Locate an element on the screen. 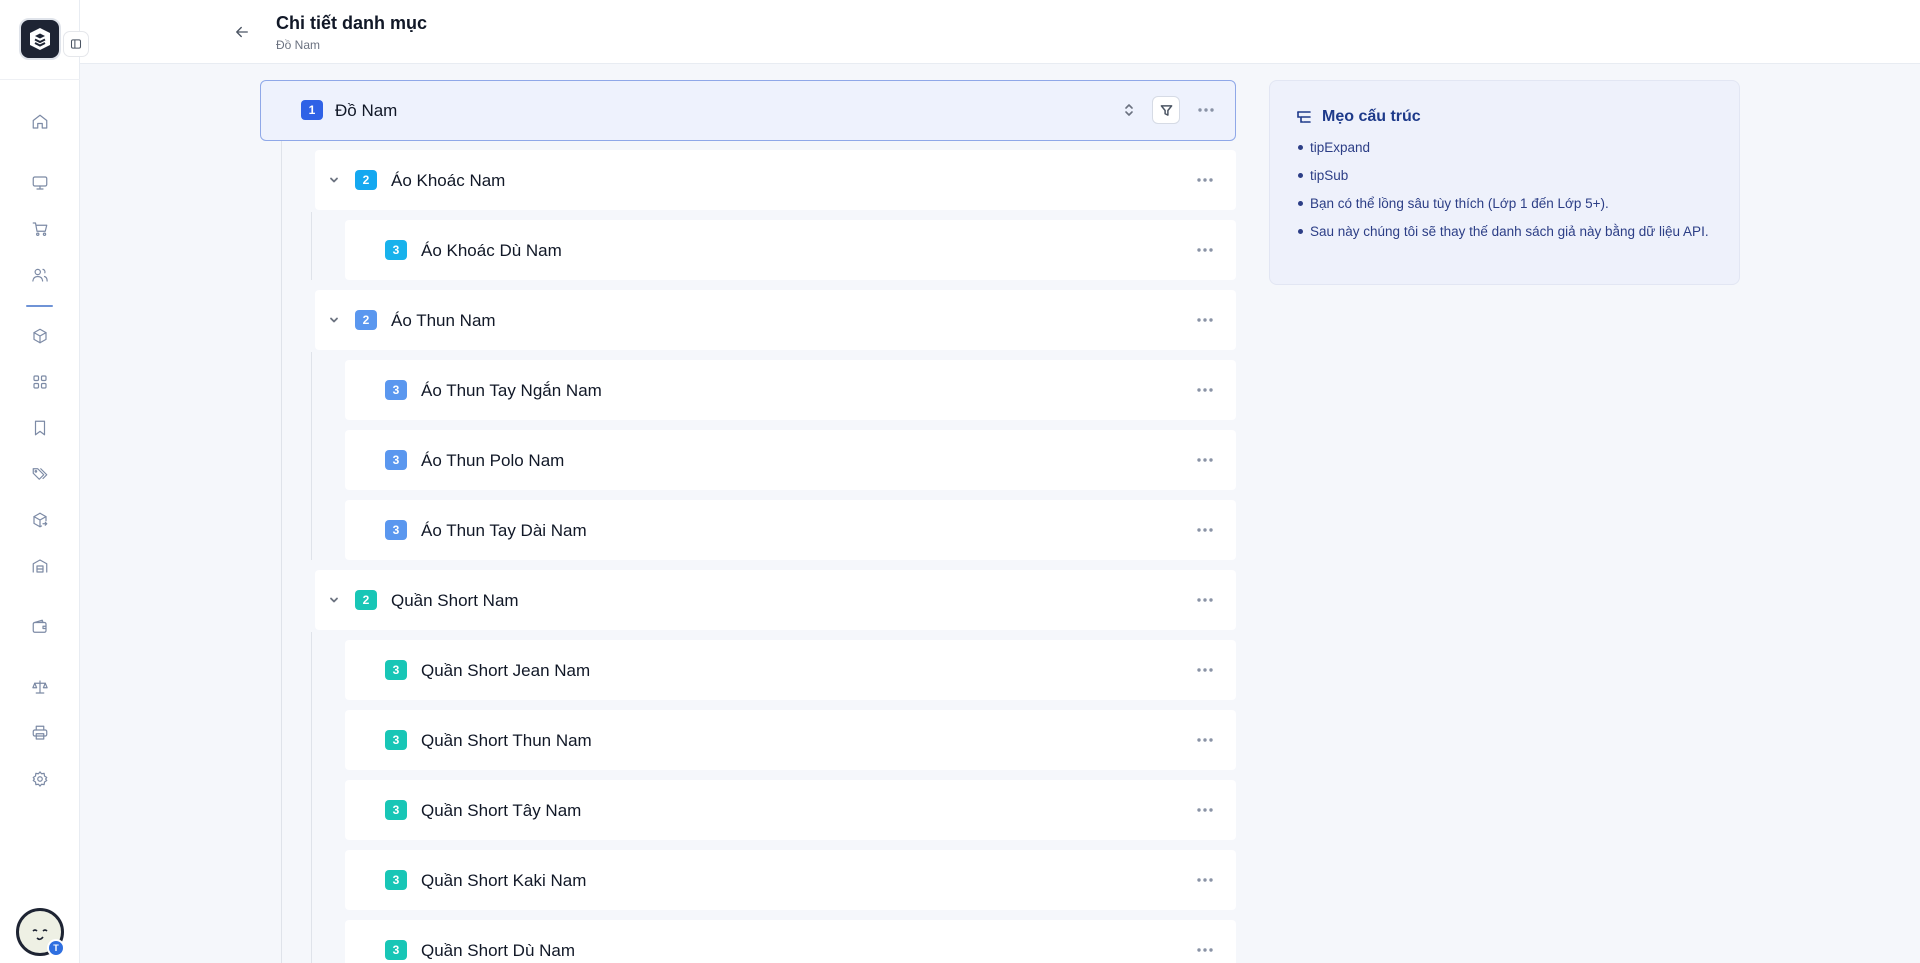  page-header: Chi tiết danh mục Đồ Nam is located at coordinates (1000, 32).